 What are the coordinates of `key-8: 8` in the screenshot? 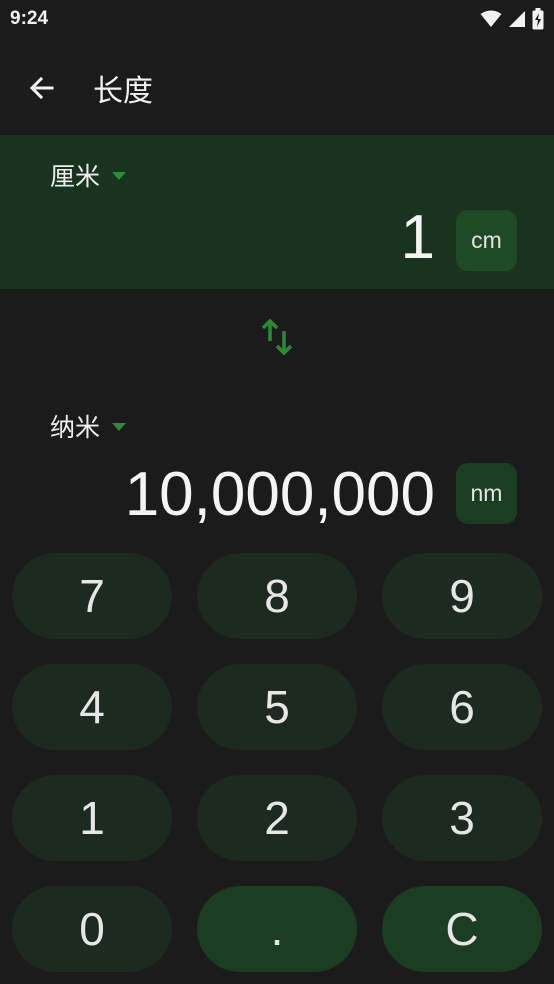 It's located at (277, 596).